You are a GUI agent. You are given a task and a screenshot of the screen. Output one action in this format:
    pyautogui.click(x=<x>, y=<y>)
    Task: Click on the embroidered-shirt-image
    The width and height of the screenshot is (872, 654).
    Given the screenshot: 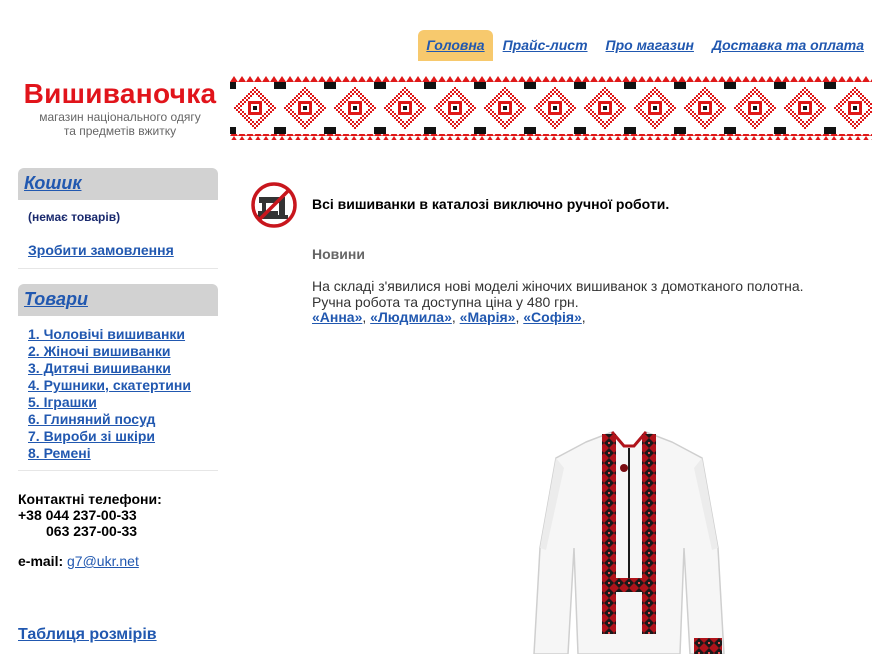 What is the action you would take?
    pyautogui.click(x=629, y=541)
    